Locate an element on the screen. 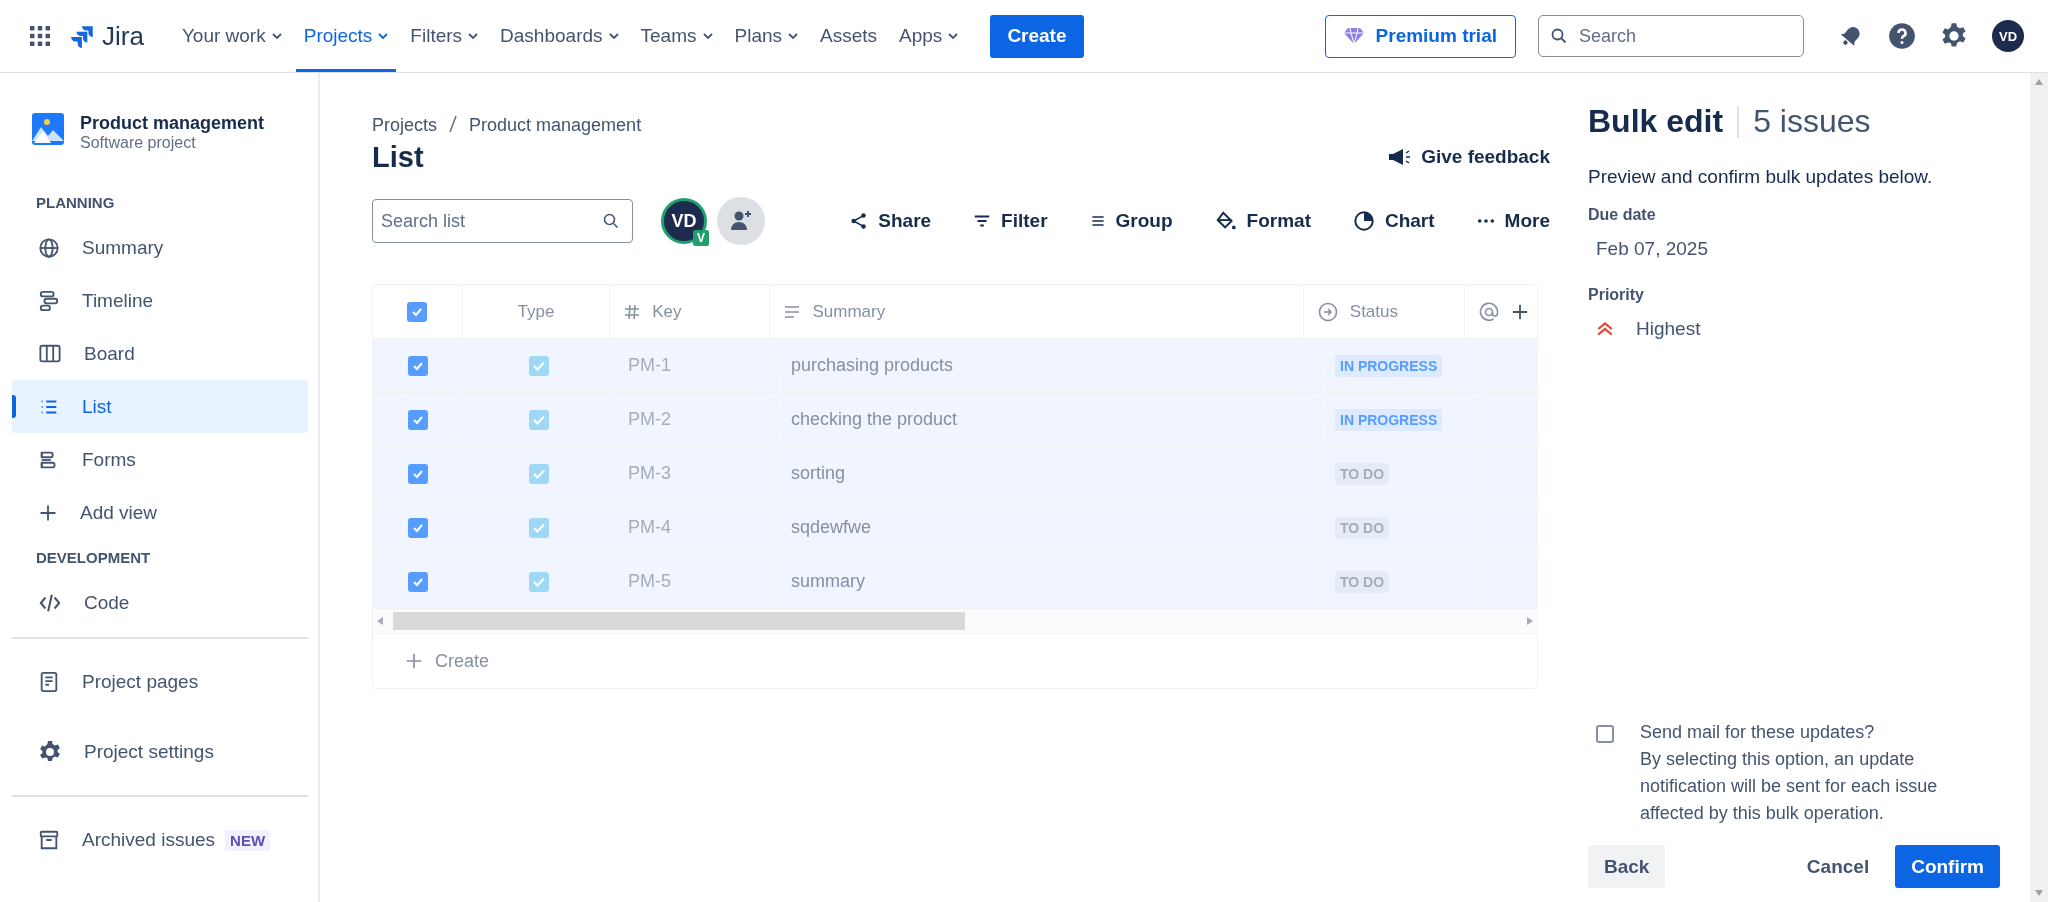  create-button: Create is located at coordinates (1037, 36).